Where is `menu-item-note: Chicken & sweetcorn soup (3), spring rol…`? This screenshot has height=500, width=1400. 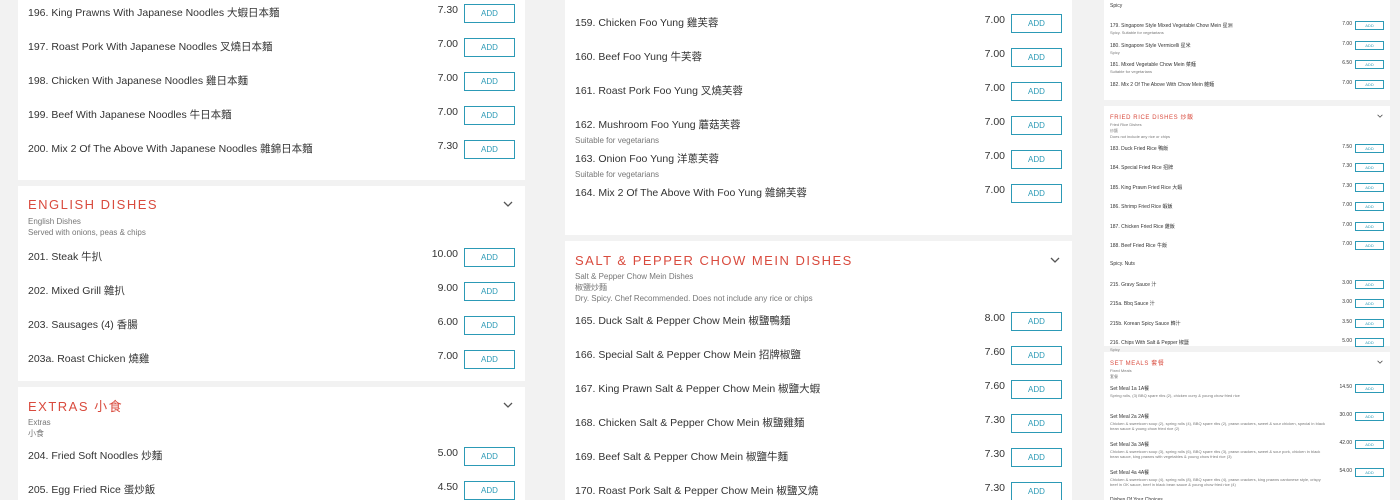
menu-item-note: Chicken & sweetcorn soup (3), spring rol… is located at coordinates (1215, 454).